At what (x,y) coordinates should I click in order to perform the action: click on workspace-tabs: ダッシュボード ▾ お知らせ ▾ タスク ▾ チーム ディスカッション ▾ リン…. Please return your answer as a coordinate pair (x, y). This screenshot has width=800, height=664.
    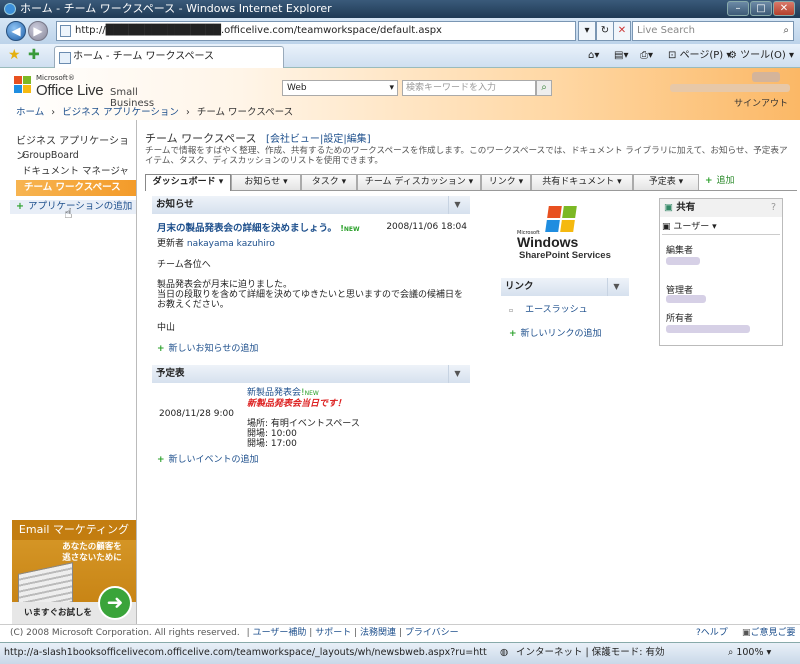
    Looking at the image, I should click on (471, 182).